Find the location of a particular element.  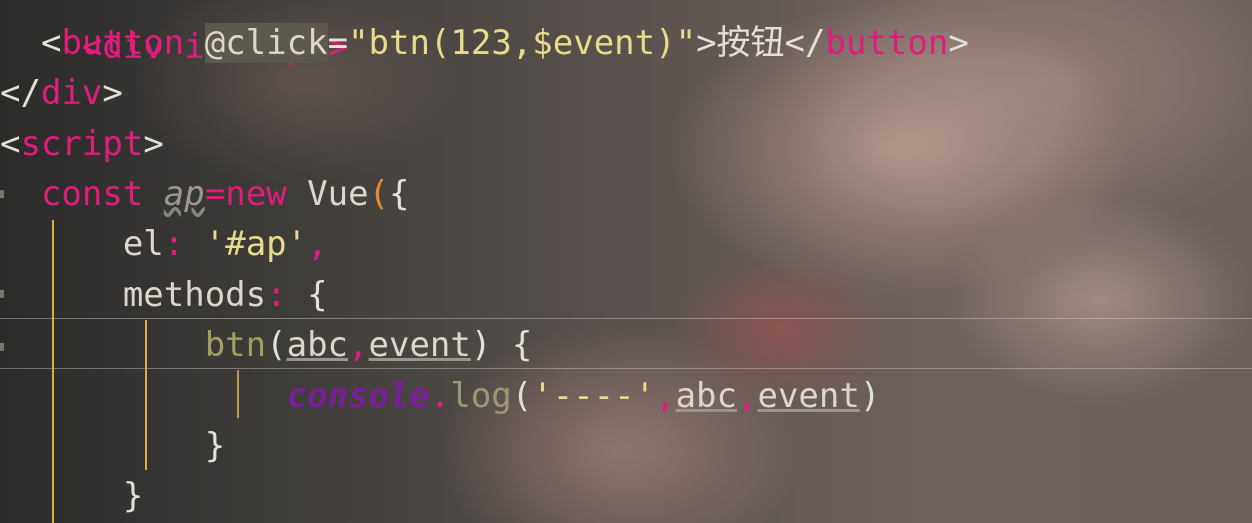

code-token: script is located at coordinates (82, 144).